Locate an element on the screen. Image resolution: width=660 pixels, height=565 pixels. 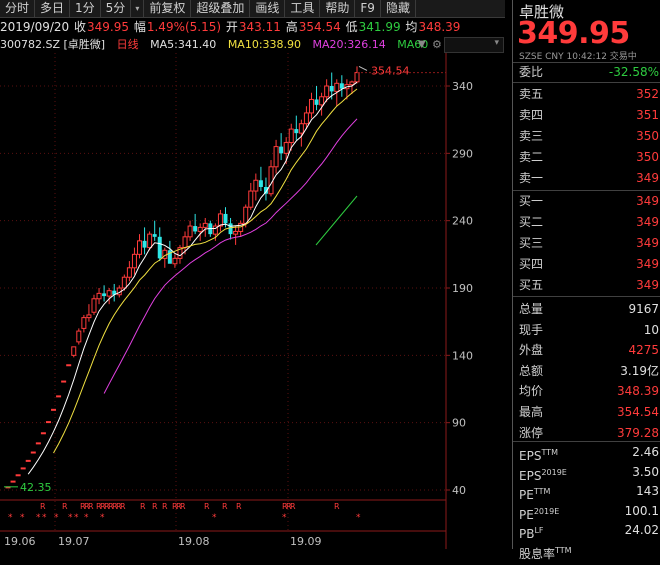
fundamental-row: PE2019E 100.1 is located at coordinates (586, 511).